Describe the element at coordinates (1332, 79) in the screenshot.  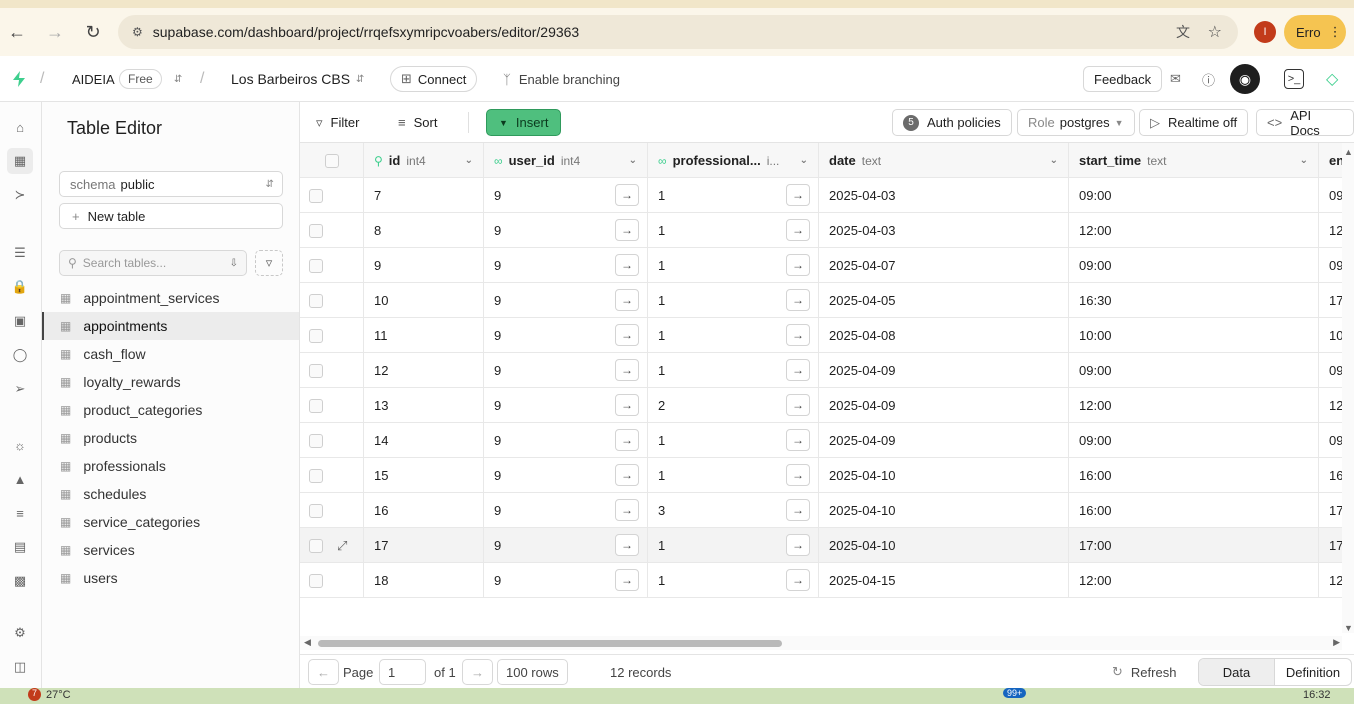
I see `assistant-icon: ◇` at that location.